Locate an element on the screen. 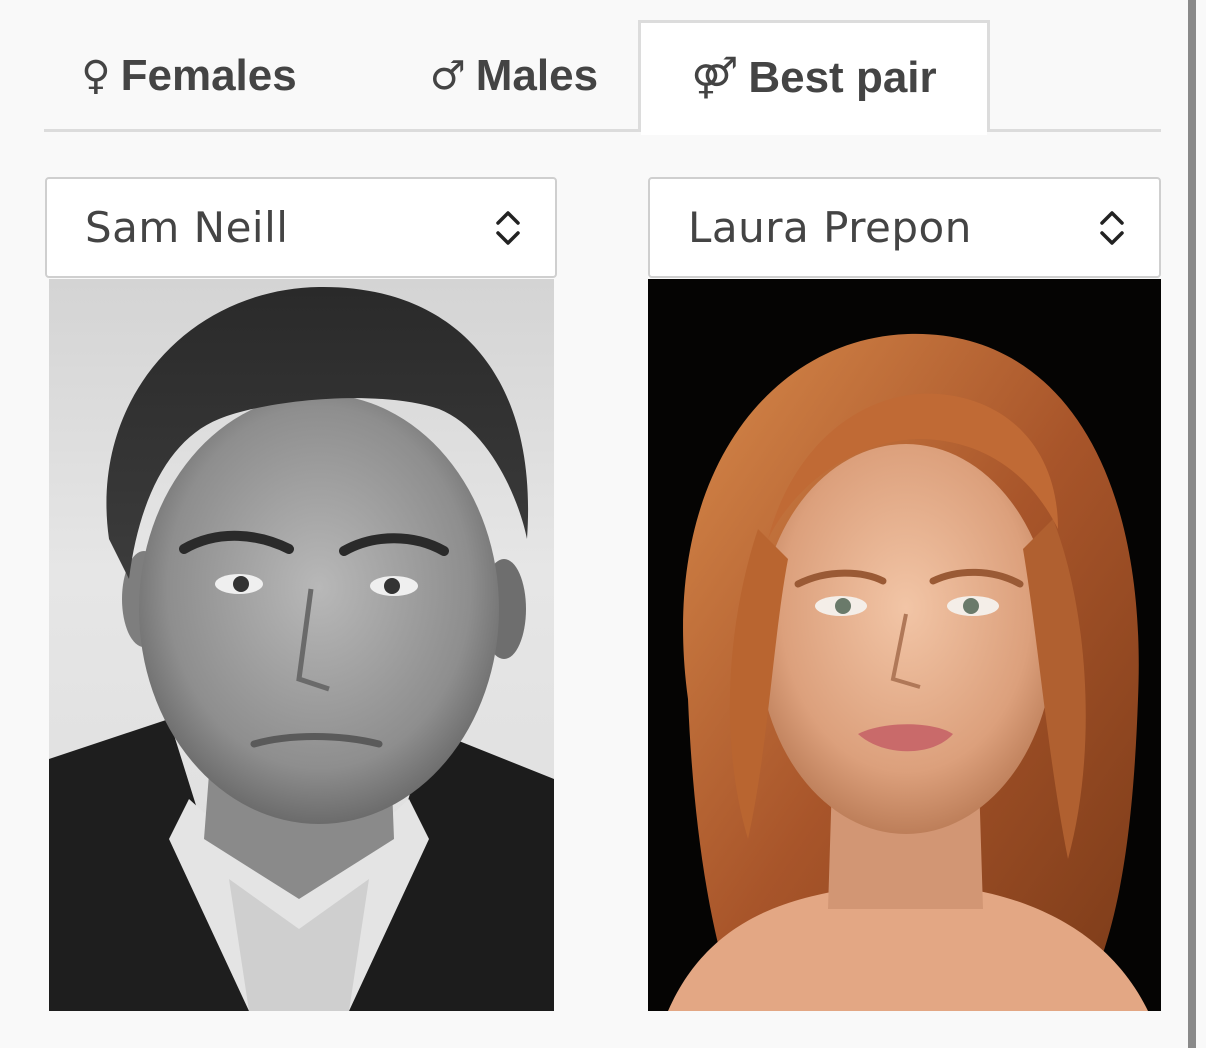  tab-bar: ♀ Females ♂ Males ⚤ Best pair is located at coordinates (602, 77).